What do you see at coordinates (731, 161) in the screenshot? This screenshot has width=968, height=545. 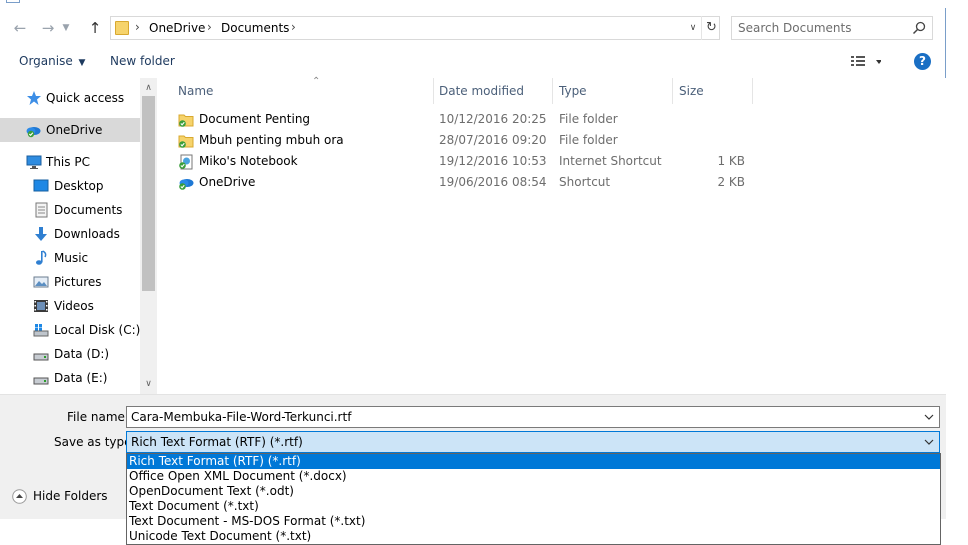 I see `file-size: 1 KB` at bounding box center [731, 161].